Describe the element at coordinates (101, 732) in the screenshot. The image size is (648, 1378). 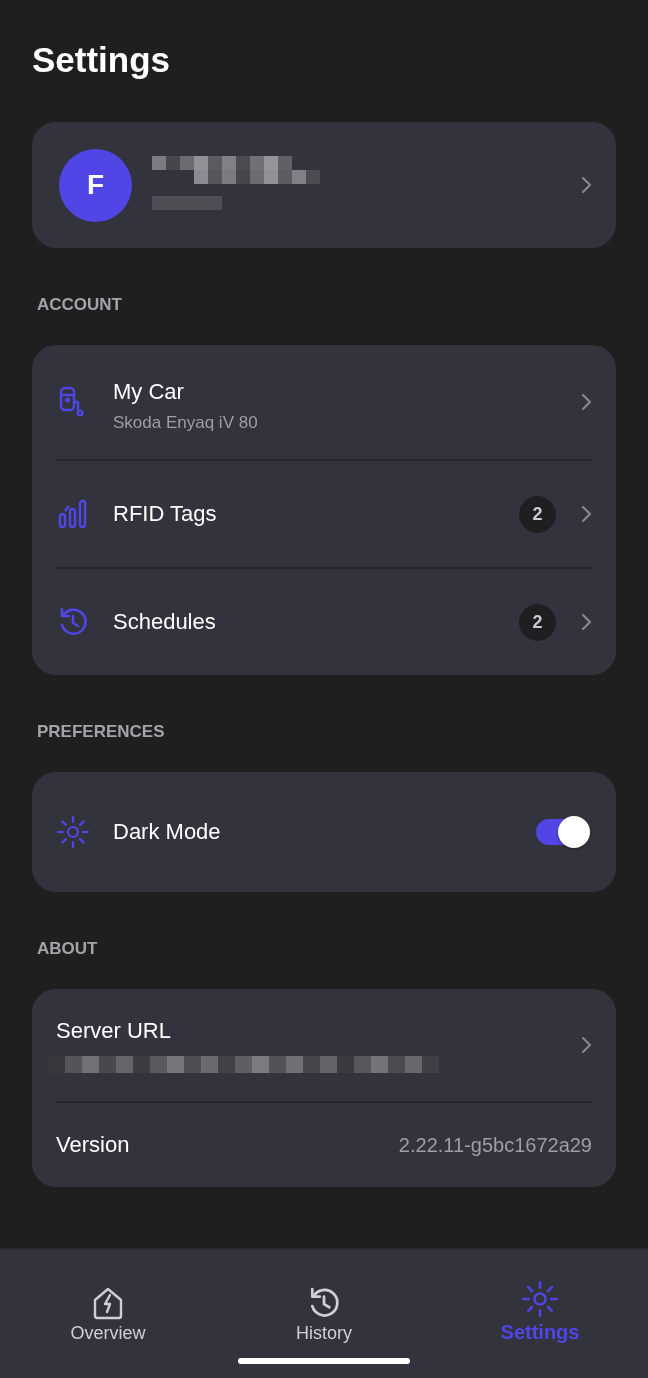
I see `section-header: PREFERENCES` at that location.